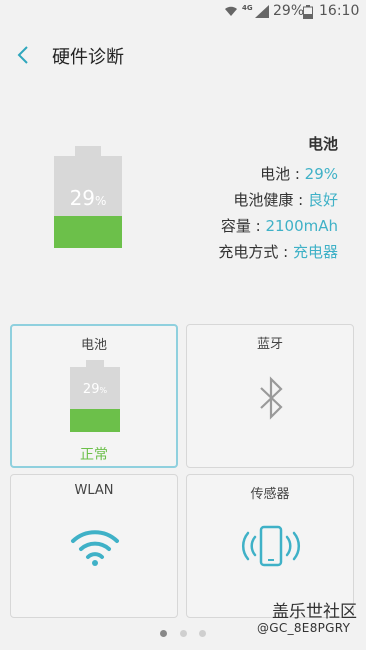 Image resolution: width=366 pixels, height=650 pixels. I want to click on battery-status-icon, so click(308, 12).